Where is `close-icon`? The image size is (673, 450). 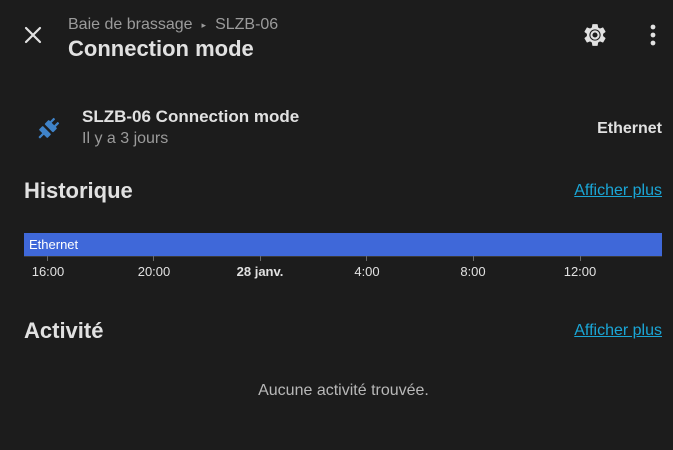 close-icon is located at coordinates (33, 35).